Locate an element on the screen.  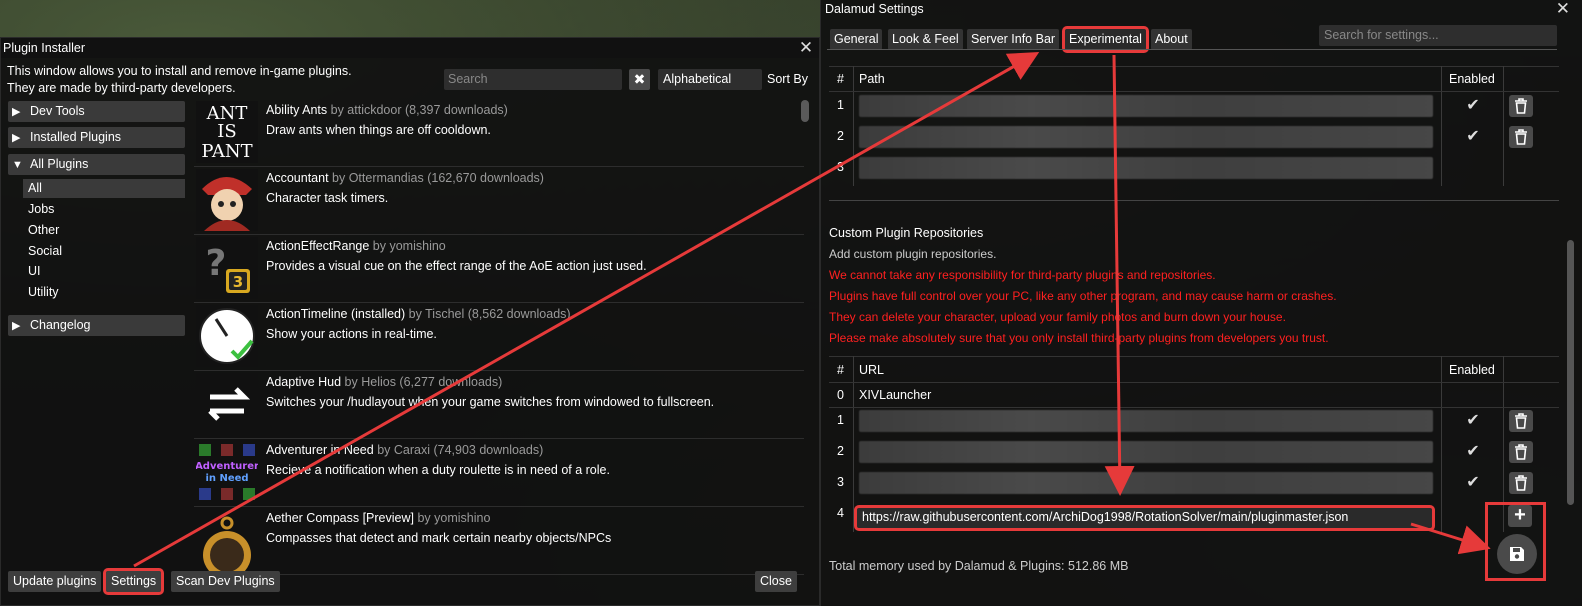
subcategory-jobs: Jobs is located at coordinates (104, 209).